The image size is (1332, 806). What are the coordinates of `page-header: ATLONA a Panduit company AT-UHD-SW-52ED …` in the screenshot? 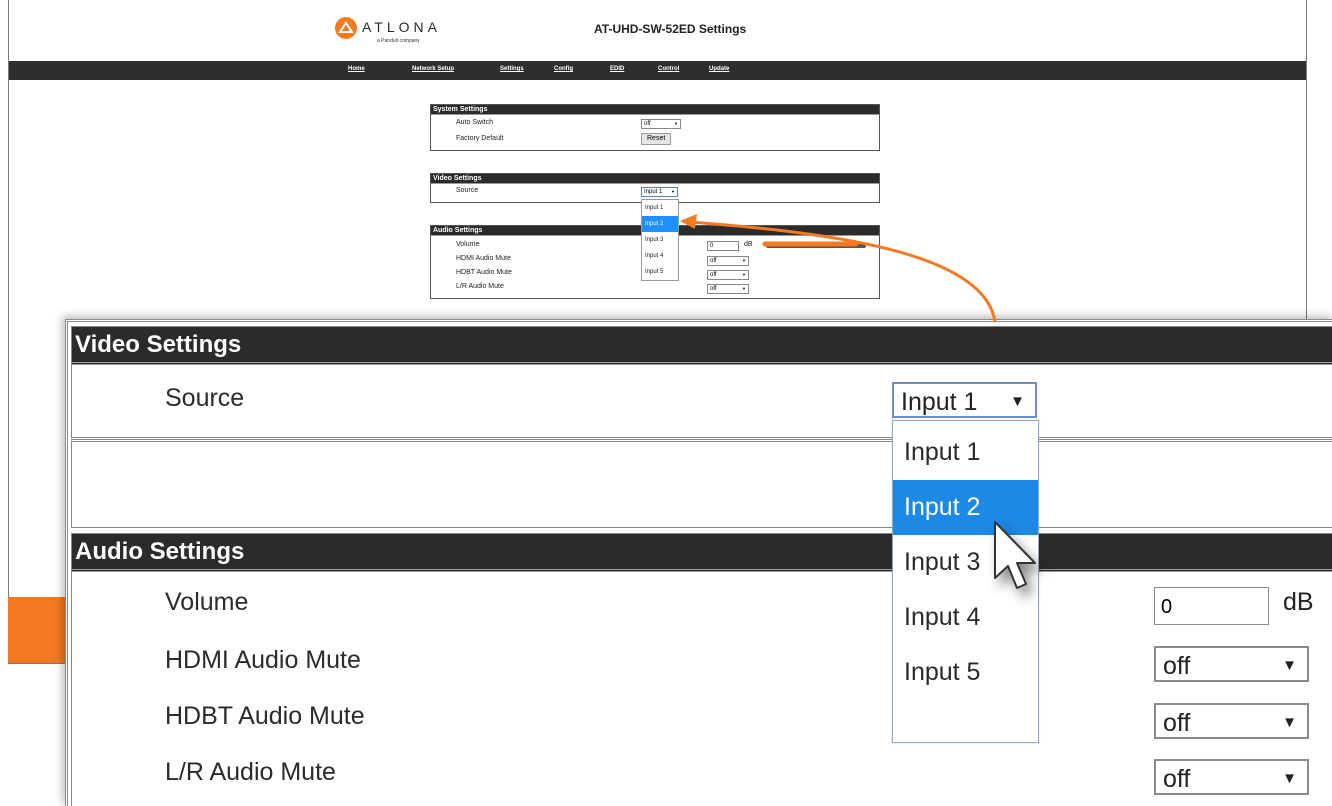 It's located at (657, 30).